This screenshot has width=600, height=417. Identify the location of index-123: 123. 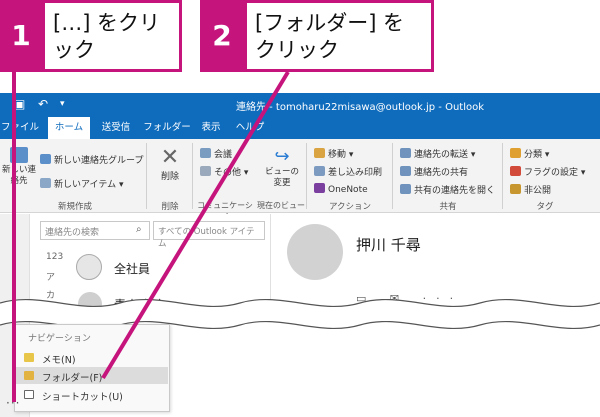
(54, 257).